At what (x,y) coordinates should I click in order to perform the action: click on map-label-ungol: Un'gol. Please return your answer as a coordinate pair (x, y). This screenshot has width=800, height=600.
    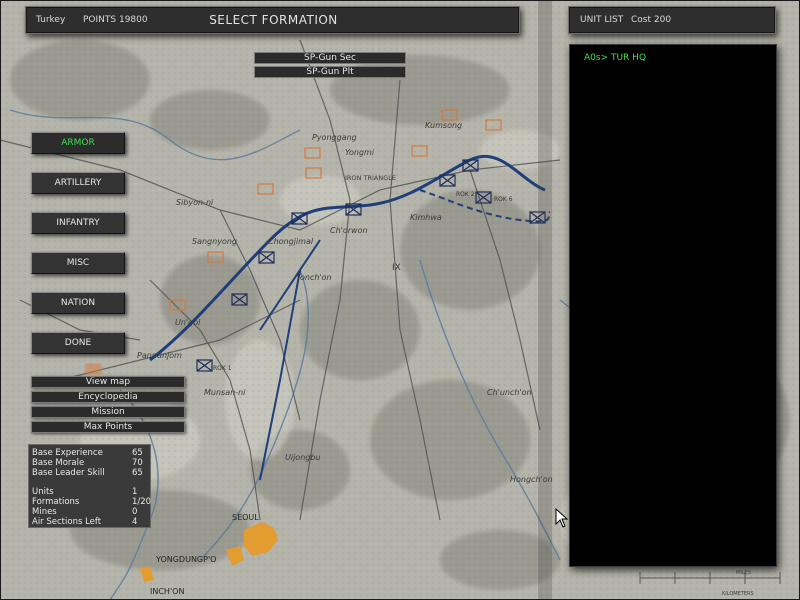
    Looking at the image, I should click on (188, 322).